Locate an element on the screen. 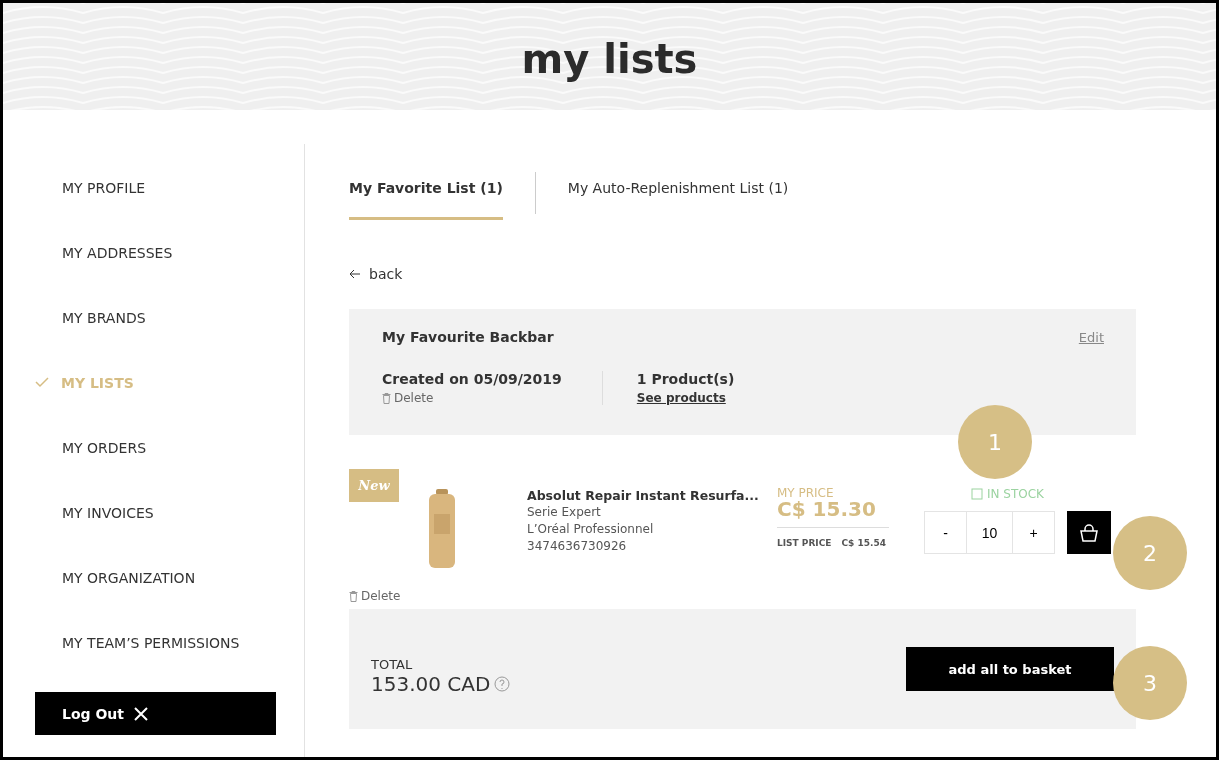 The height and width of the screenshot is (760, 1219). basket-button is located at coordinates (1089, 532).